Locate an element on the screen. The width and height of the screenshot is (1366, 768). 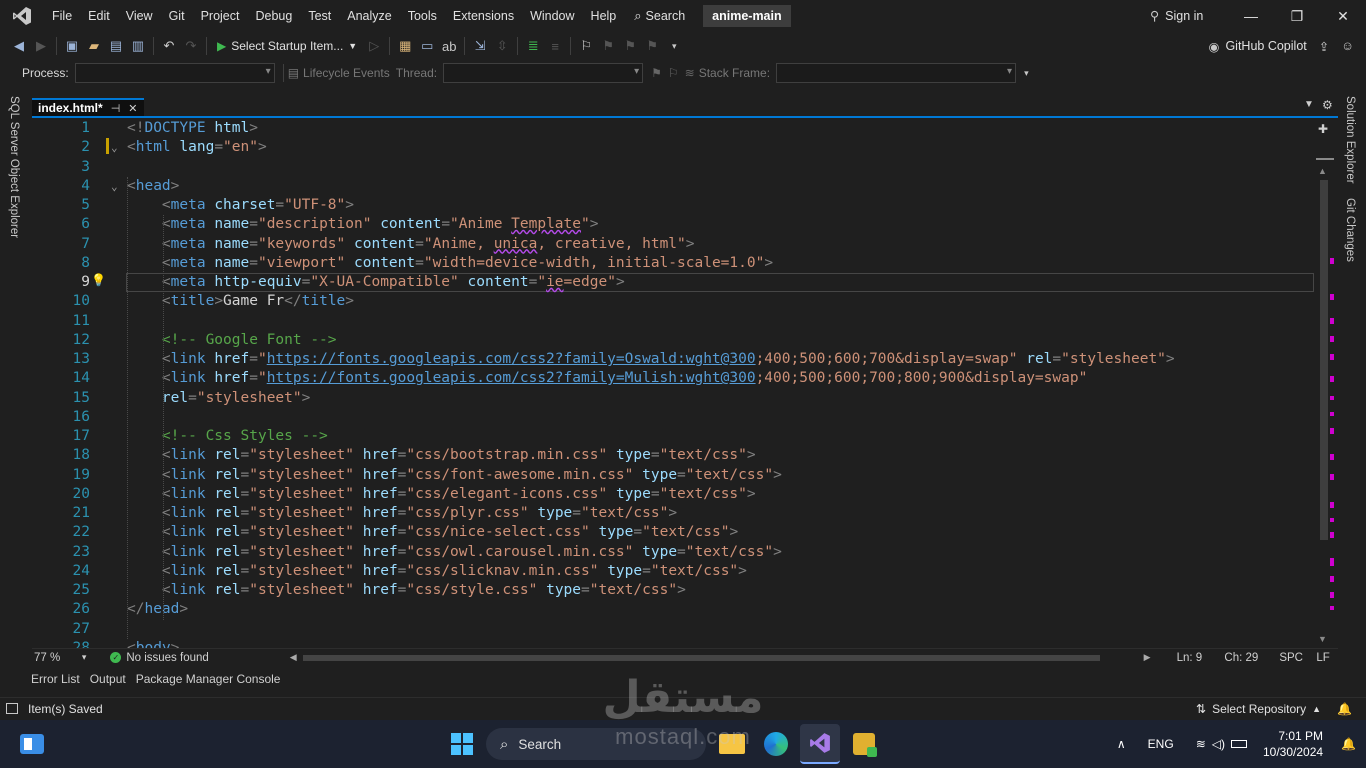
close-button: ✕ is located at coordinates (1343, 16).